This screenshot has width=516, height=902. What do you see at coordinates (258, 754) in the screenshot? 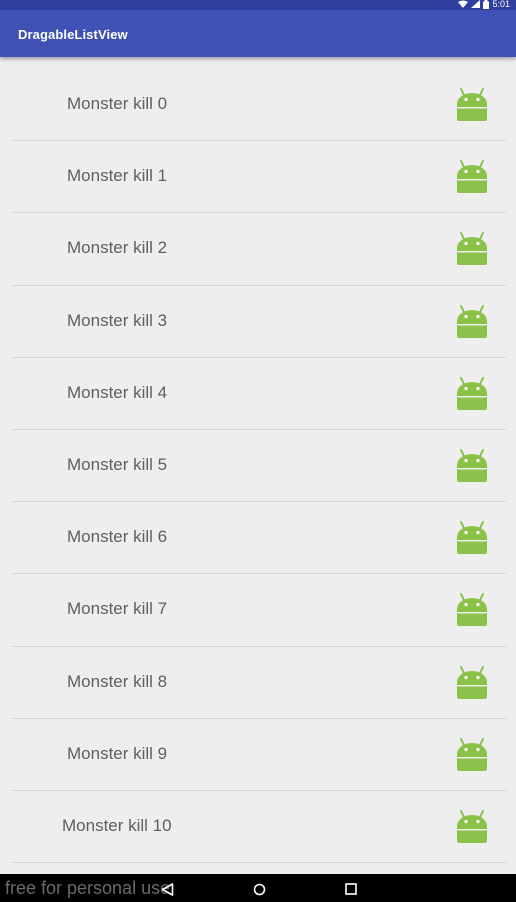
I see `list-item: Monster kill 9` at bounding box center [258, 754].